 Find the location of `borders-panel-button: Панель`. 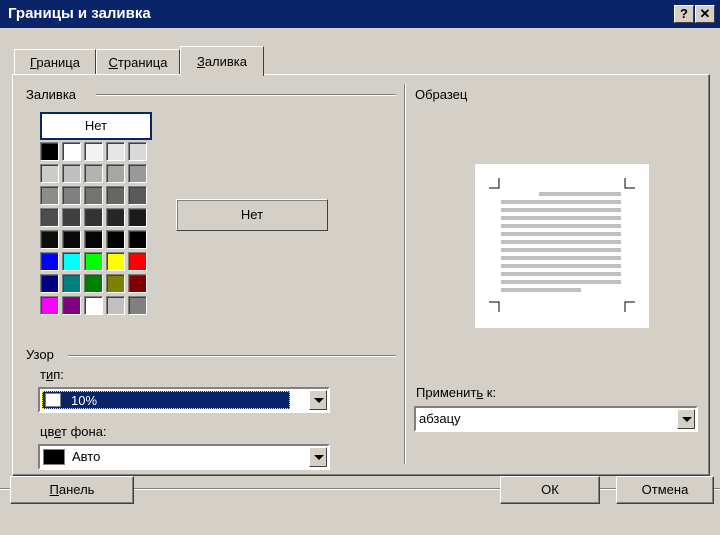

borders-panel-button: Панель is located at coordinates (72, 490).